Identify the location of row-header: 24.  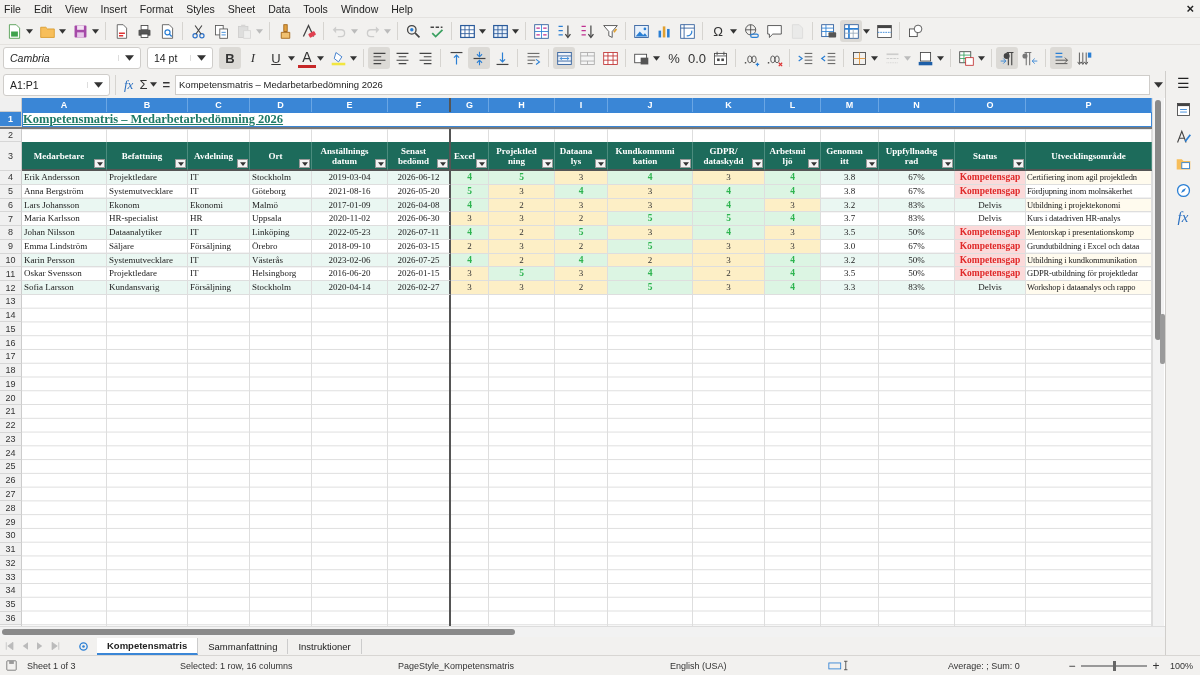
(11, 453).